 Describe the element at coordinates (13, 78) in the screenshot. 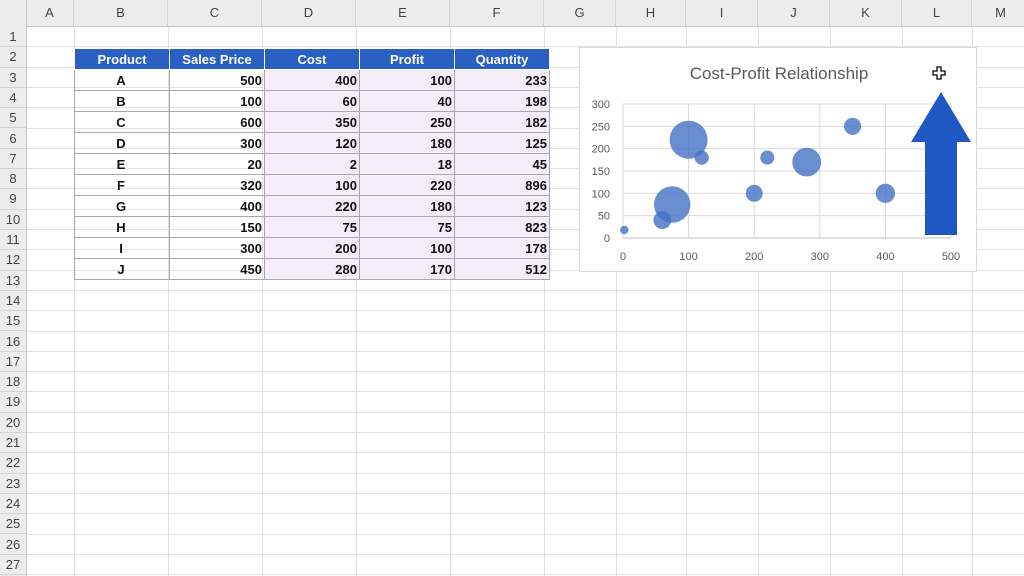

I see `row-header-3: 3` at that location.